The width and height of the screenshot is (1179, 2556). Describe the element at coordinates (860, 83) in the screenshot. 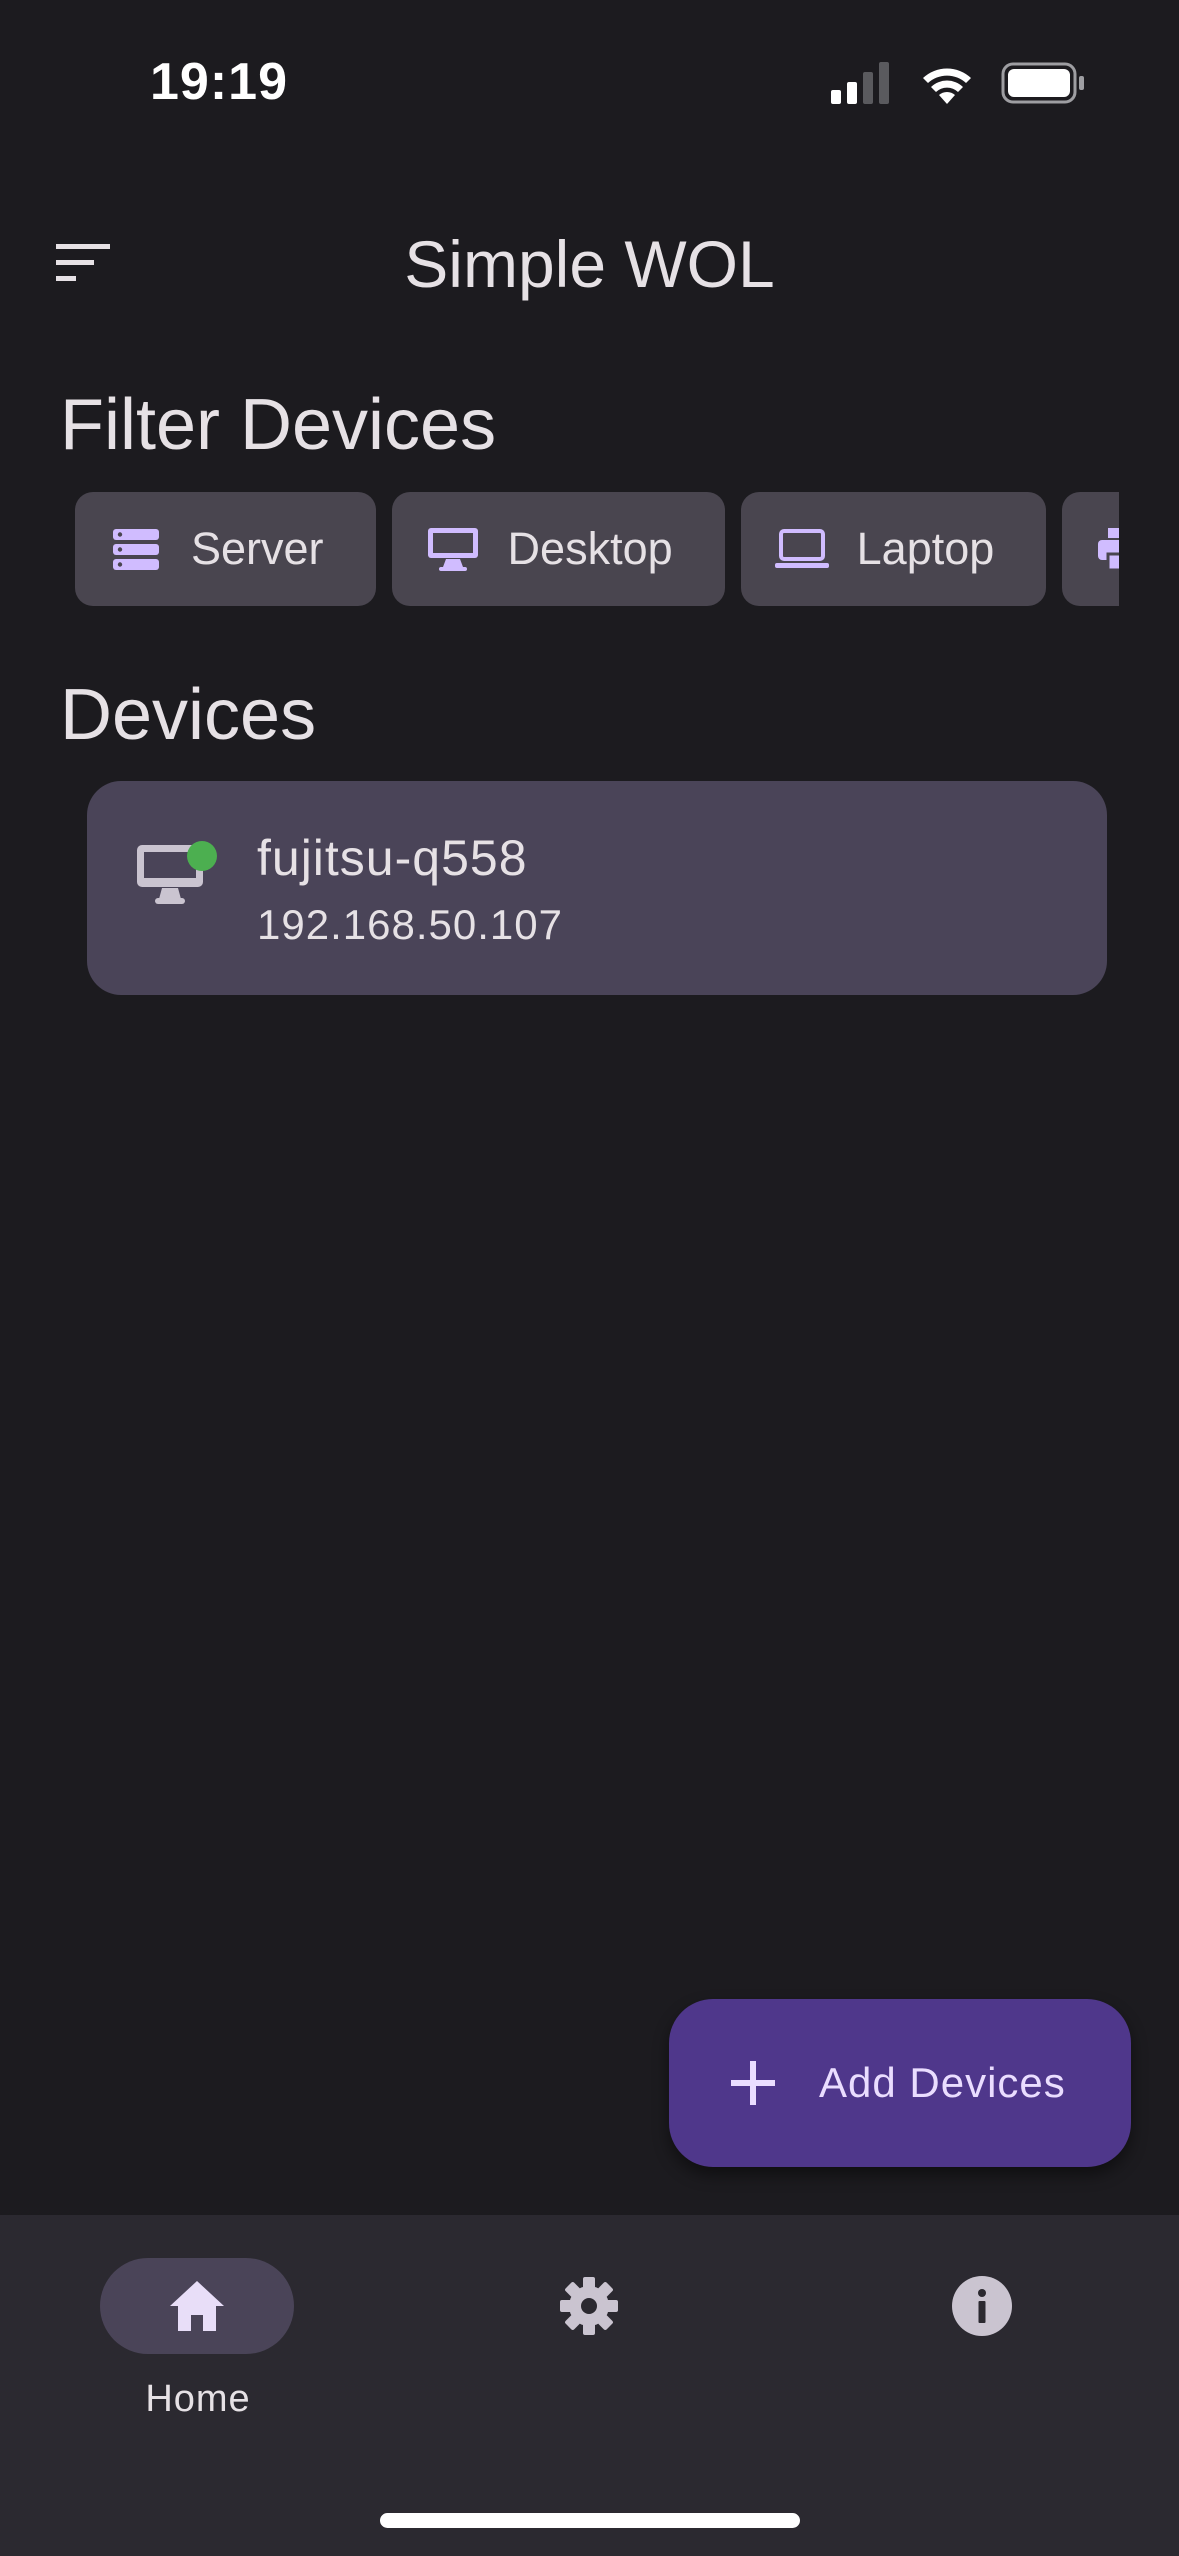

I see `cellular-signal-icon` at that location.